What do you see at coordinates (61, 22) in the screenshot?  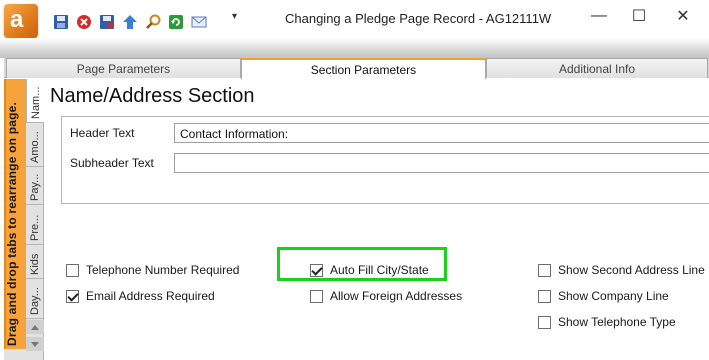 I see `save-icon` at bounding box center [61, 22].